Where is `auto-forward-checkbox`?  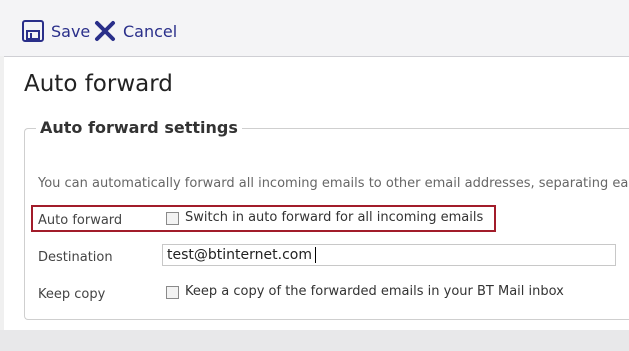 auto-forward-checkbox is located at coordinates (172, 218).